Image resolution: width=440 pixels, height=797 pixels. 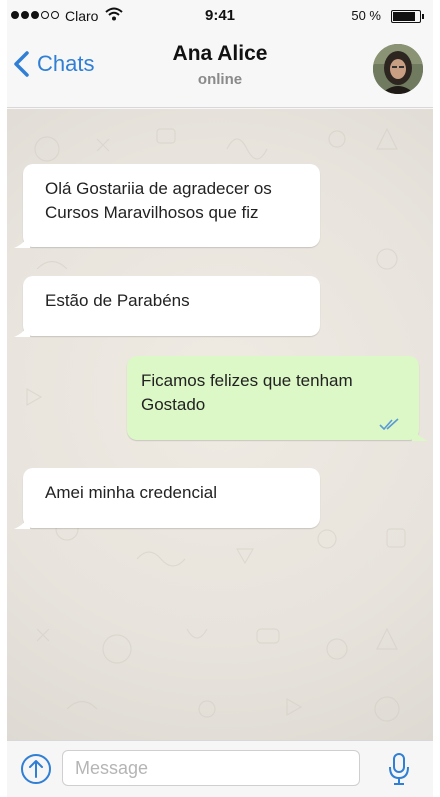 I want to click on composer-bar, so click(x=220, y=768).